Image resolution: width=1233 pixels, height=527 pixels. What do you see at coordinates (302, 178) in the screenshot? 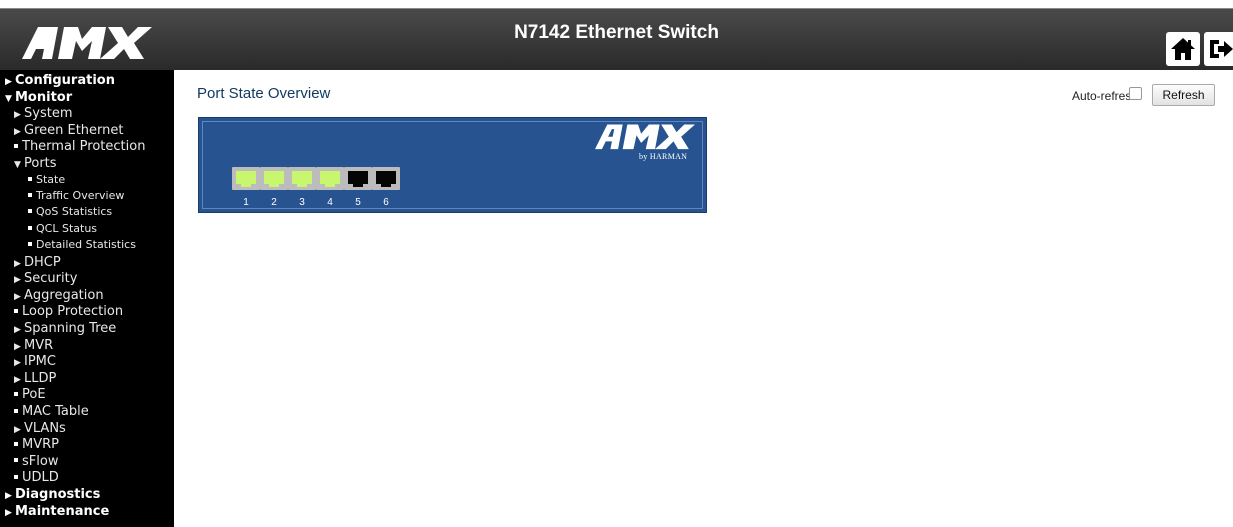
I see `port-3-link-up` at bounding box center [302, 178].